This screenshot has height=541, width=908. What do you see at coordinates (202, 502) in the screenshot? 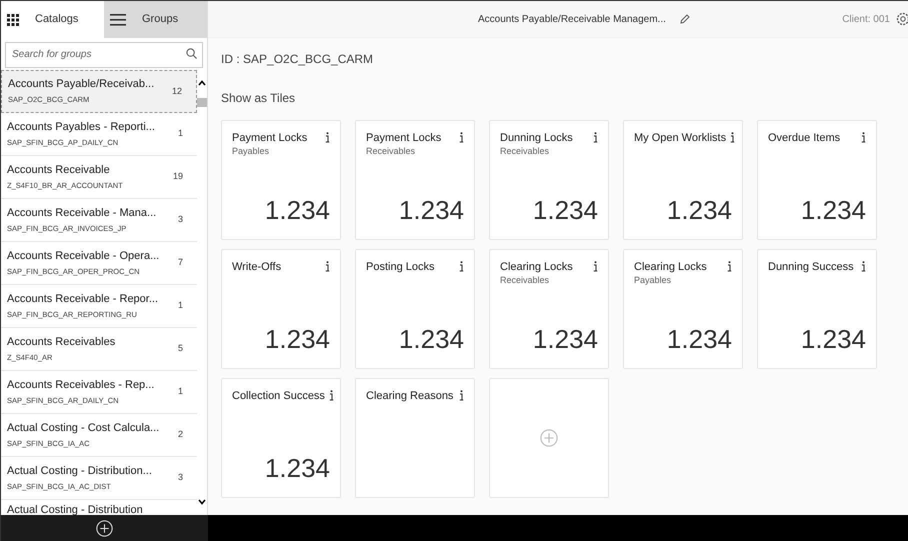
I see `scroll-down-icon` at bounding box center [202, 502].